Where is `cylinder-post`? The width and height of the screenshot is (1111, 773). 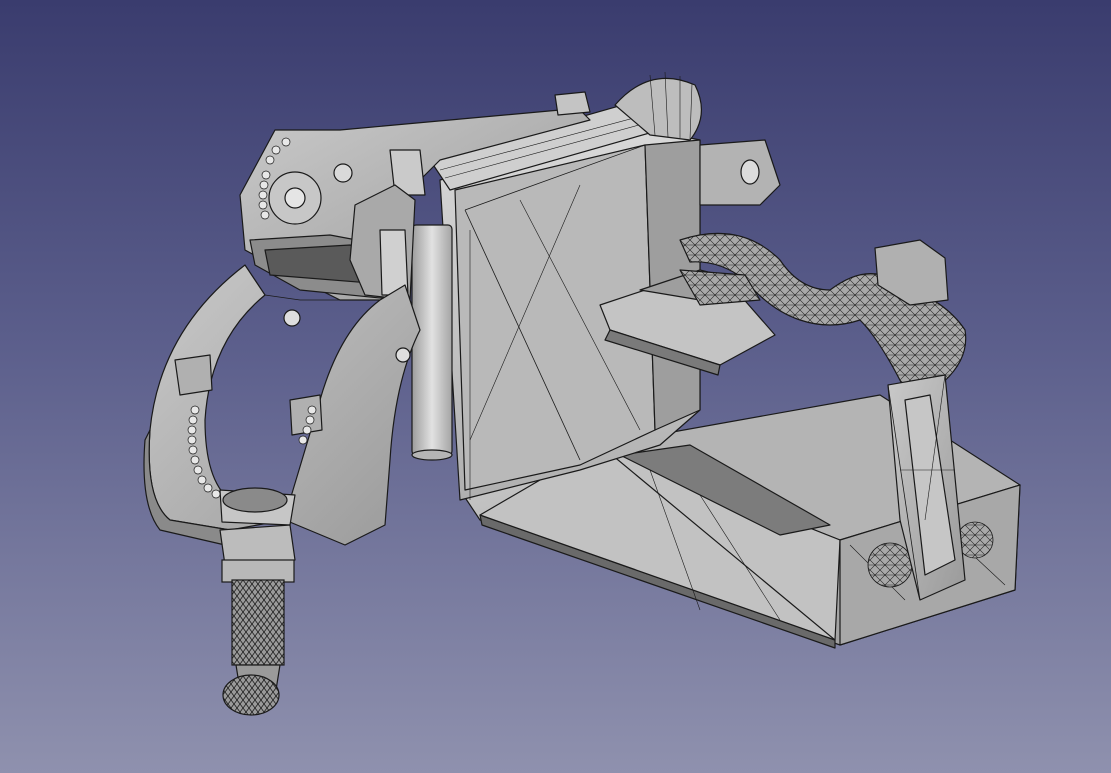 cylinder-post is located at coordinates (432, 342).